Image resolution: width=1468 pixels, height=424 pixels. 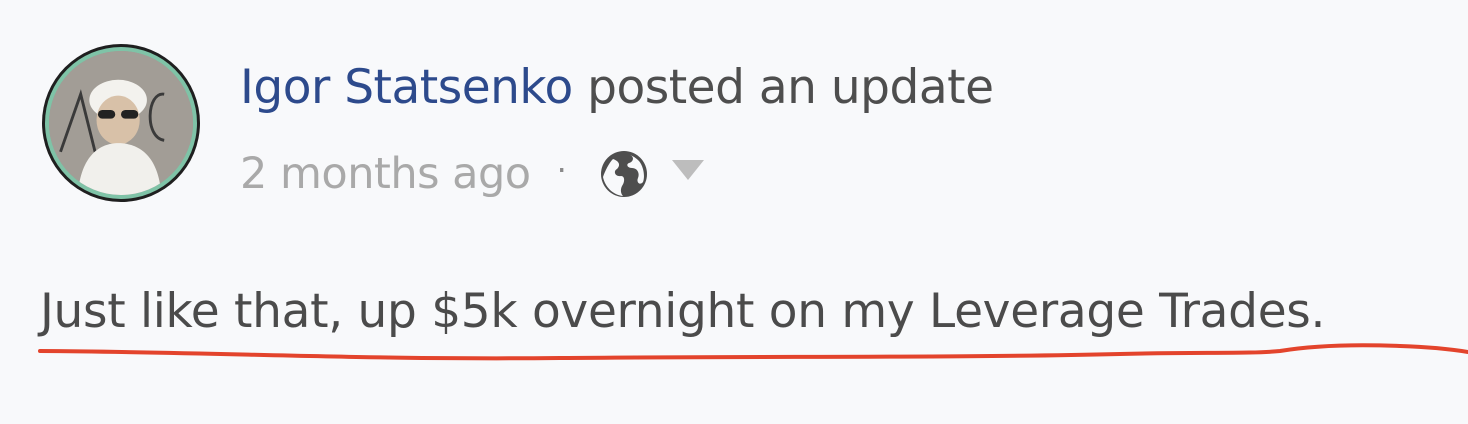 I want to click on avatar-image, so click(x=121, y=123).